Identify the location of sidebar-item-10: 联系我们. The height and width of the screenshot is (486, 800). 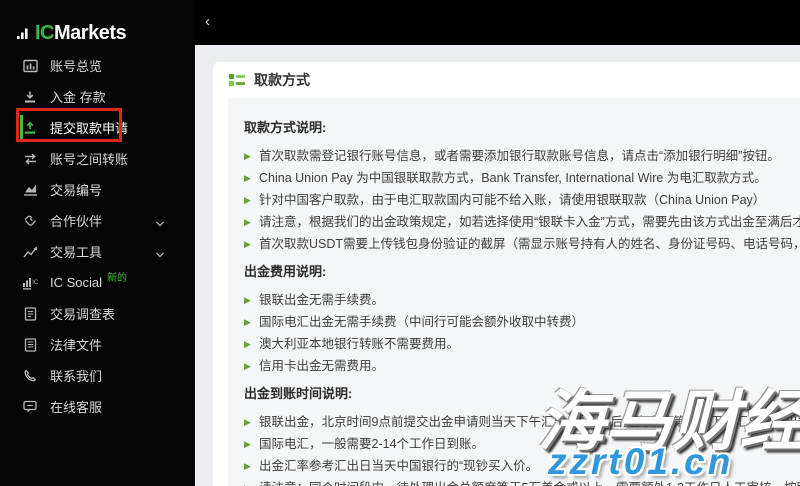
(97, 375).